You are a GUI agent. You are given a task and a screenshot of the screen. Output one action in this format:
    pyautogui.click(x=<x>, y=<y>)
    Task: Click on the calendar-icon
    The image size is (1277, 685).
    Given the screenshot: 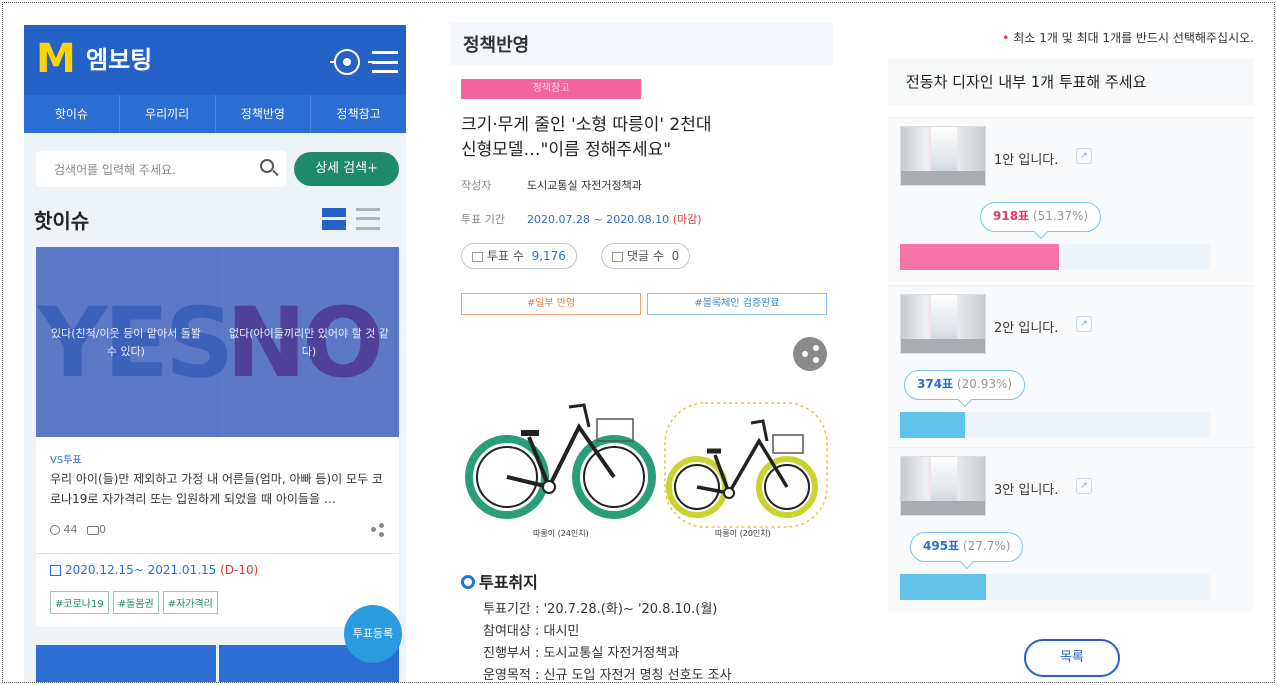 What is the action you would take?
    pyautogui.click(x=55, y=570)
    